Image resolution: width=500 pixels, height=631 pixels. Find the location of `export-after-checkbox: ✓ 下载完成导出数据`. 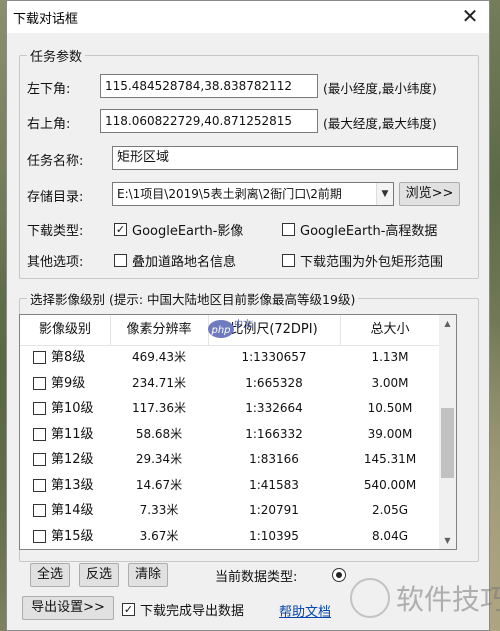

export-after-checkbox: ✓ 下载完成导出数据 is located at coordinates (183, 609).